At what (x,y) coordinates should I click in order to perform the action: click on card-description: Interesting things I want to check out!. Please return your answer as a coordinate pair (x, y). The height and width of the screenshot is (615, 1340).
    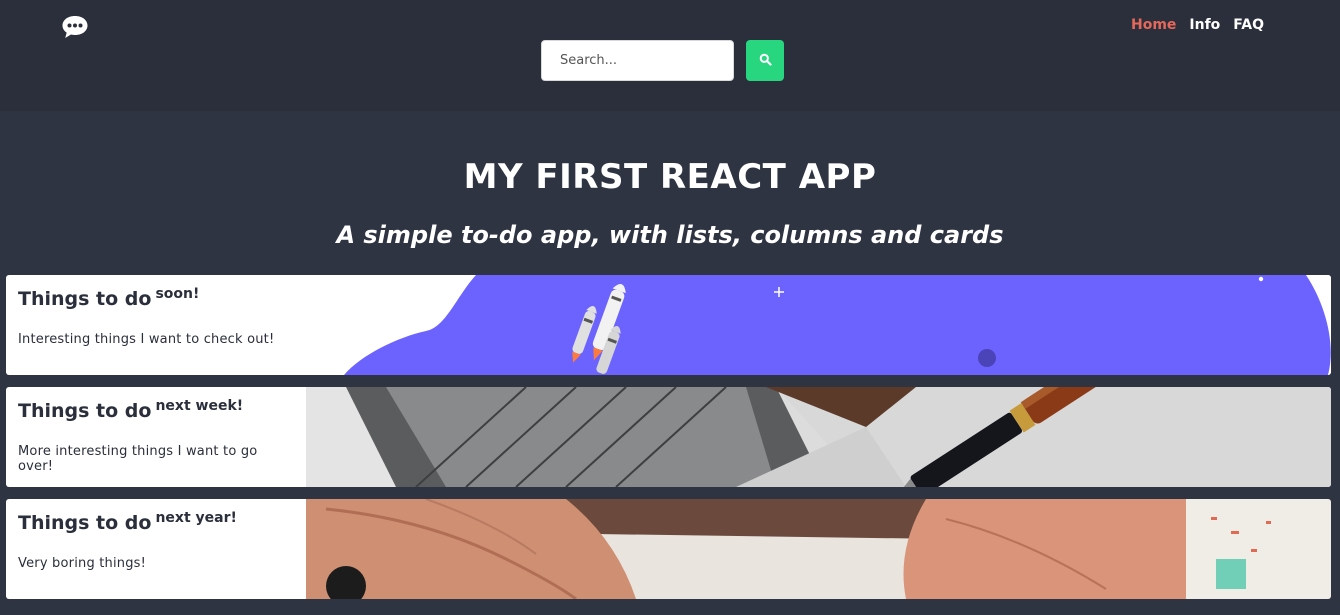
    Looking at the image, I should click on (146, 339).